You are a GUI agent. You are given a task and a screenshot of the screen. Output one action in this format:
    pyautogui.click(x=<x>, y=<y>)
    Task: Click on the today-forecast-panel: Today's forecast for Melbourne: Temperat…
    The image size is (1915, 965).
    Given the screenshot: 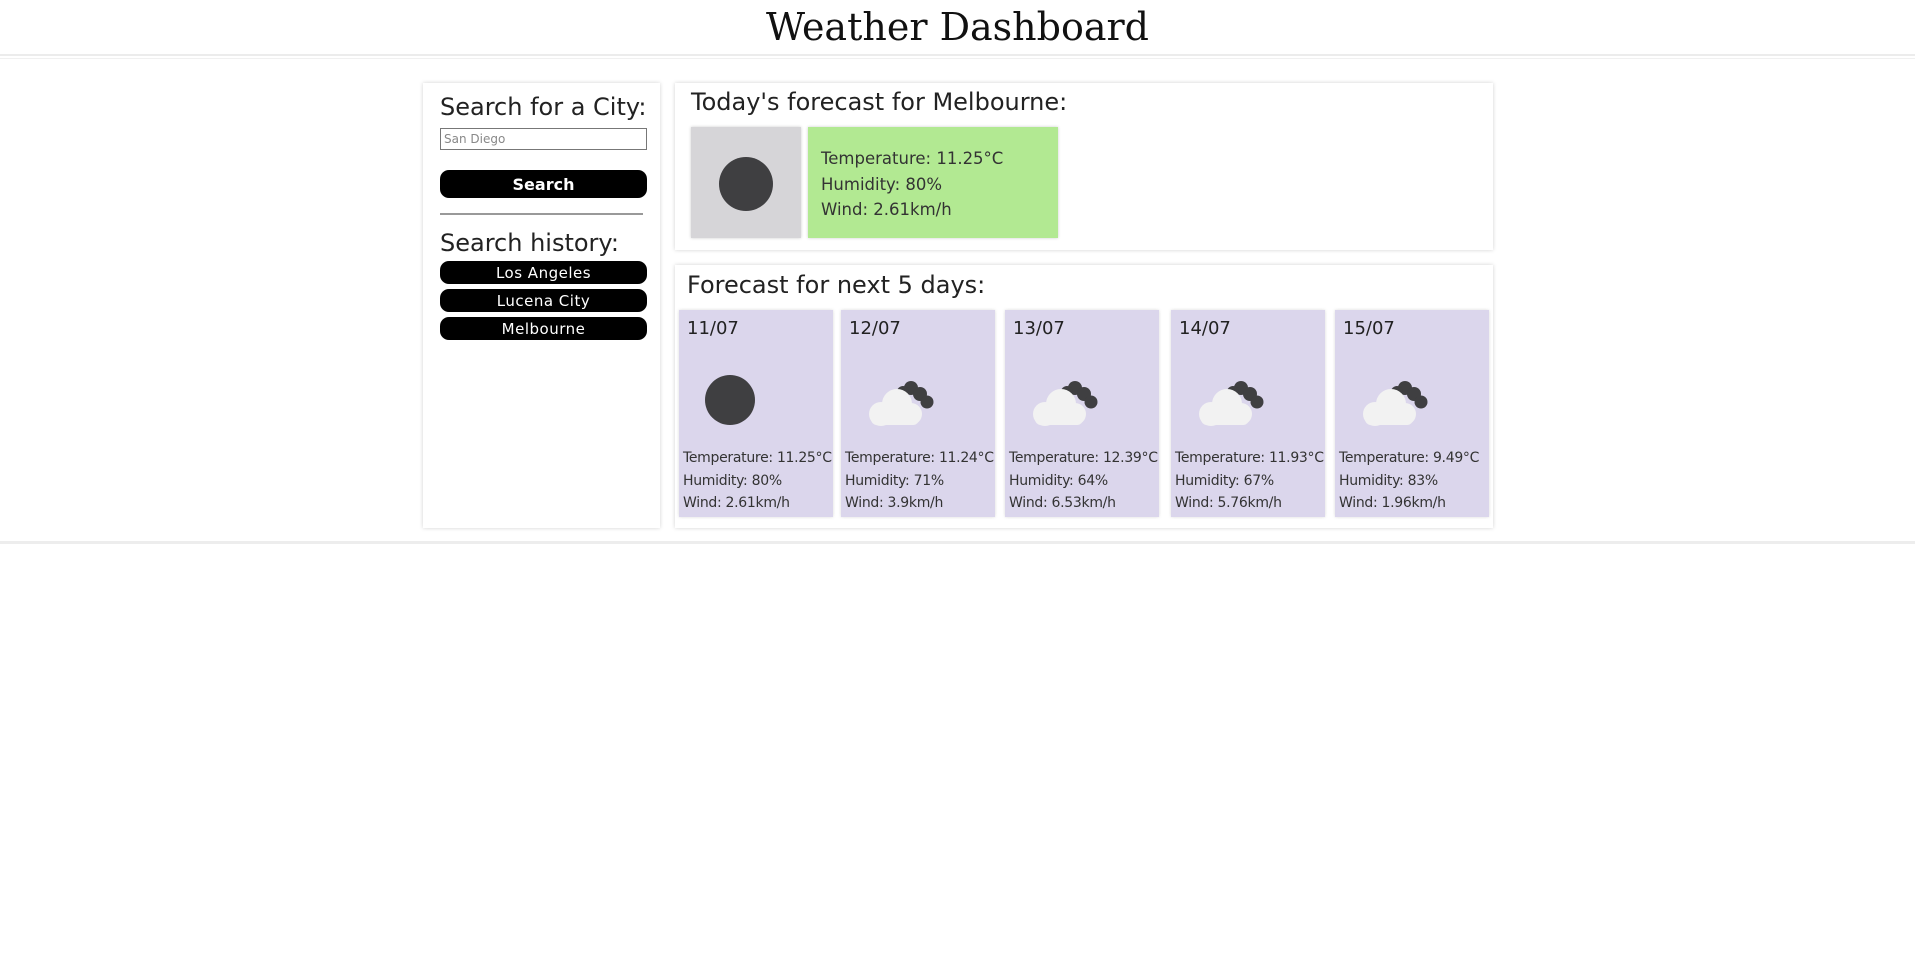 What is the action you would take?
    pyautogui.click(x=1084, y=166)
    